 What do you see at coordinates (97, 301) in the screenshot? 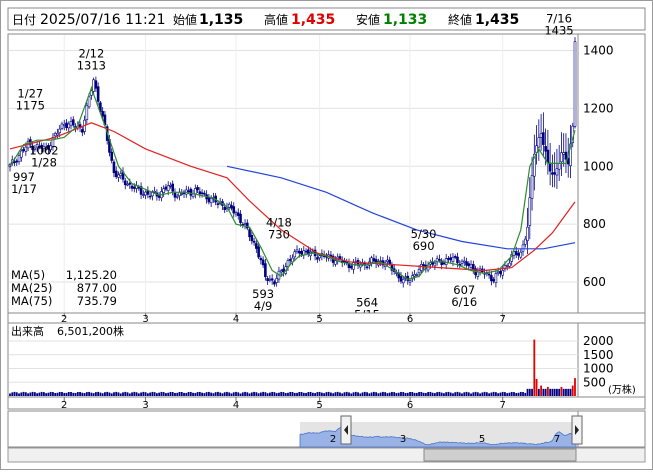
I see `ma75-value: 735.79` at bounding box center [97, 301].